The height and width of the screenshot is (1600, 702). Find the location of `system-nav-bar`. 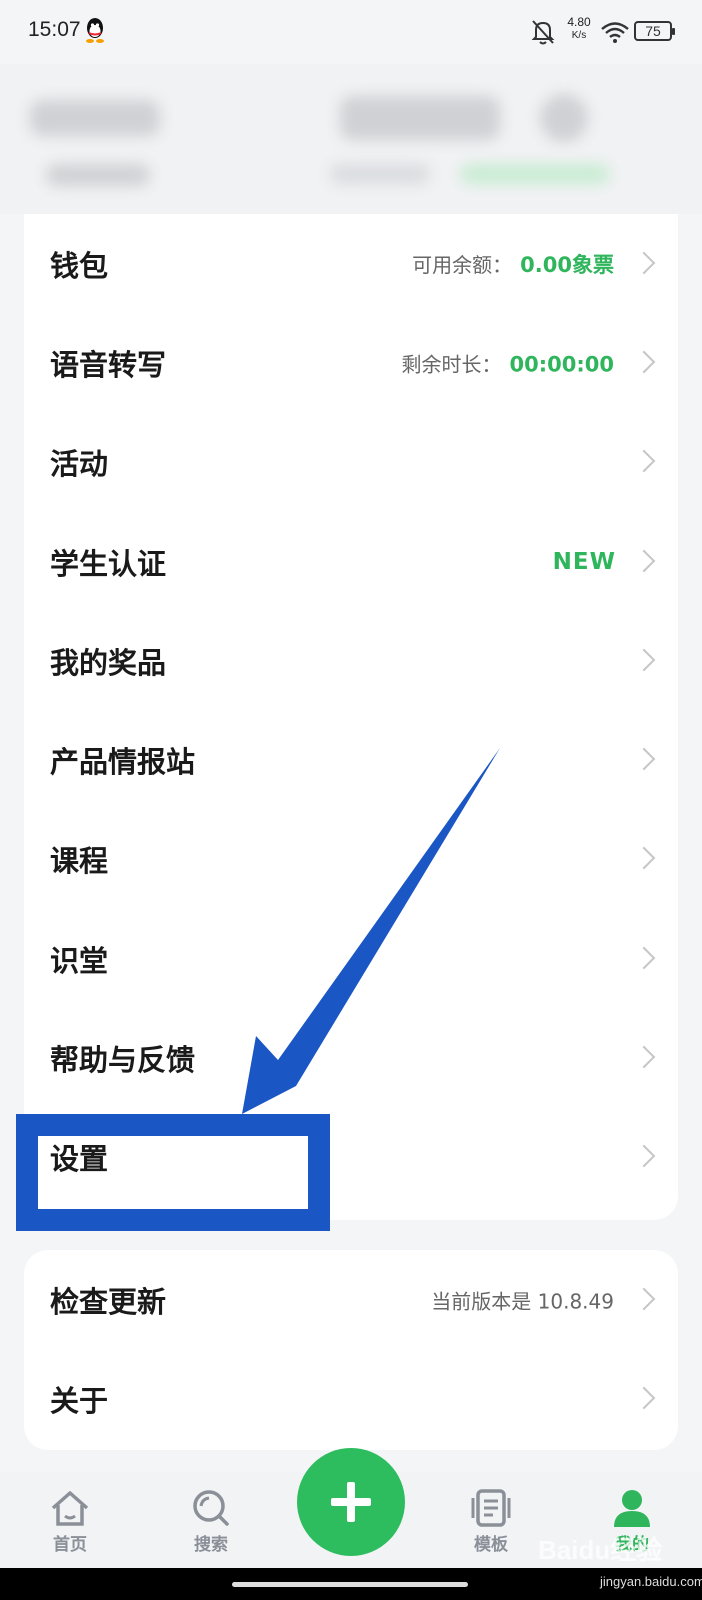

system-nav-bar is located at coordinates (351, 1584).